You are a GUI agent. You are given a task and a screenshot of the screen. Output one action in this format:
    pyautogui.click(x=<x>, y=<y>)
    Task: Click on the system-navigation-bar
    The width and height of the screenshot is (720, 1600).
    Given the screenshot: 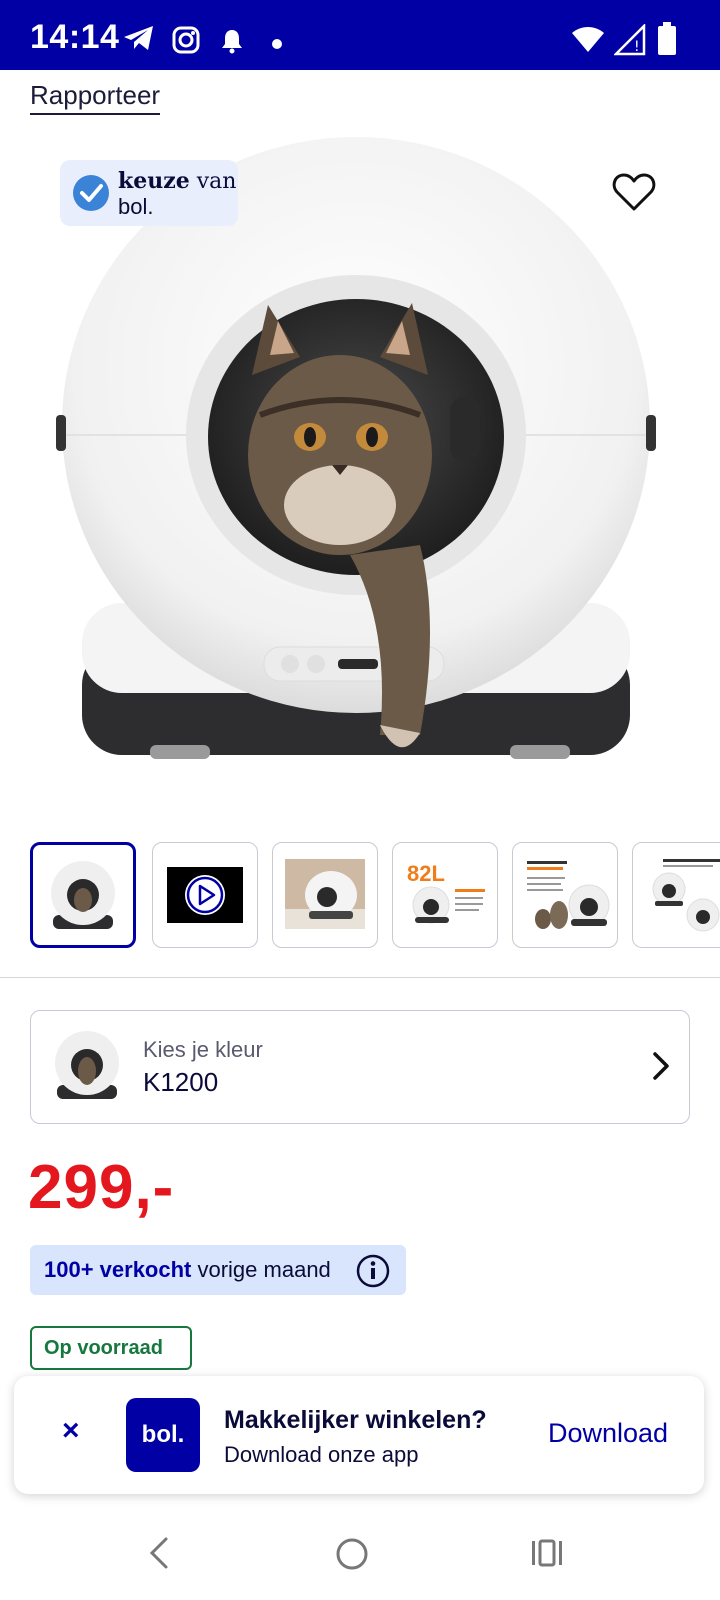 What is the action you would take?
    pyautogui.click(x=360, y=1555)
    